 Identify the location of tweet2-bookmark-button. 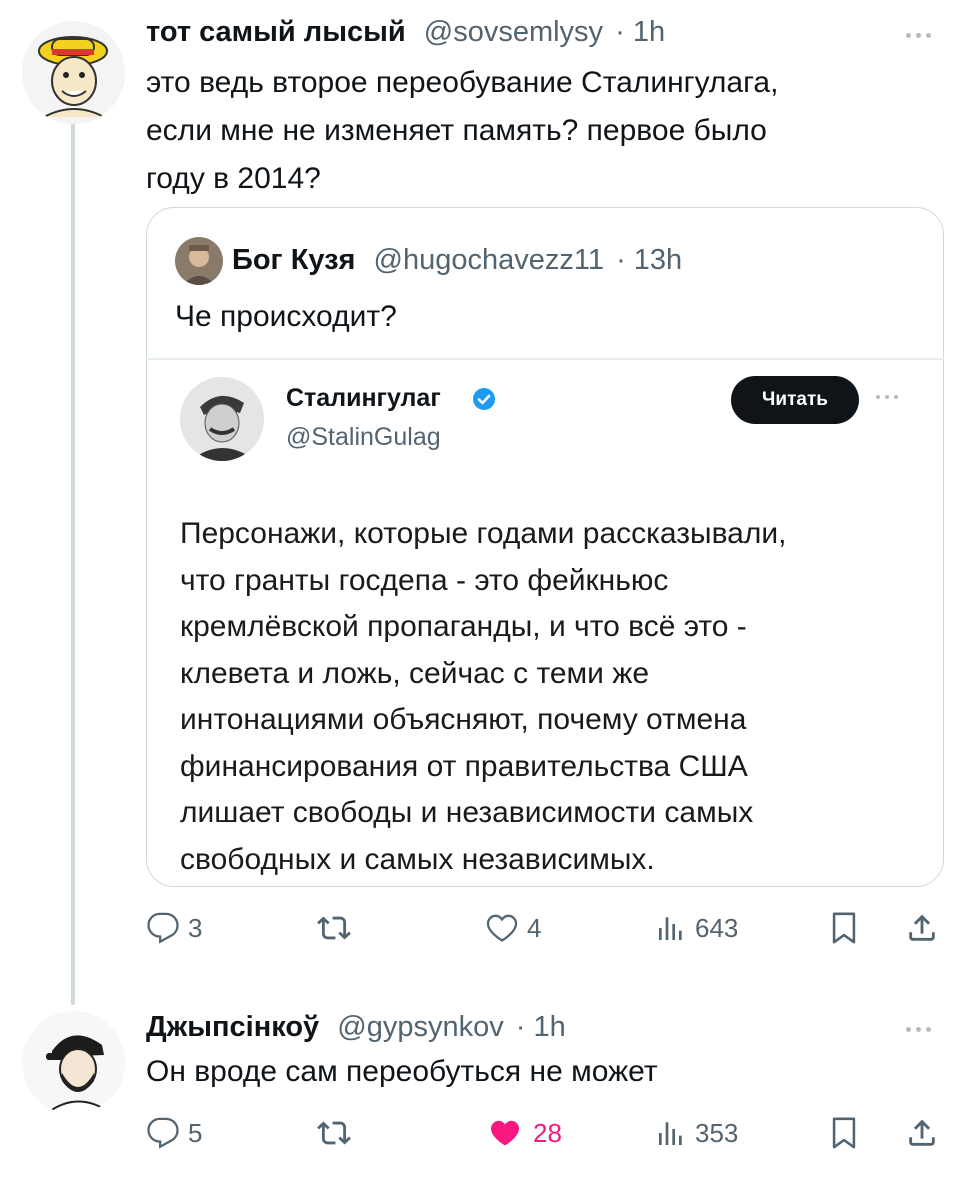
(844, 1133).